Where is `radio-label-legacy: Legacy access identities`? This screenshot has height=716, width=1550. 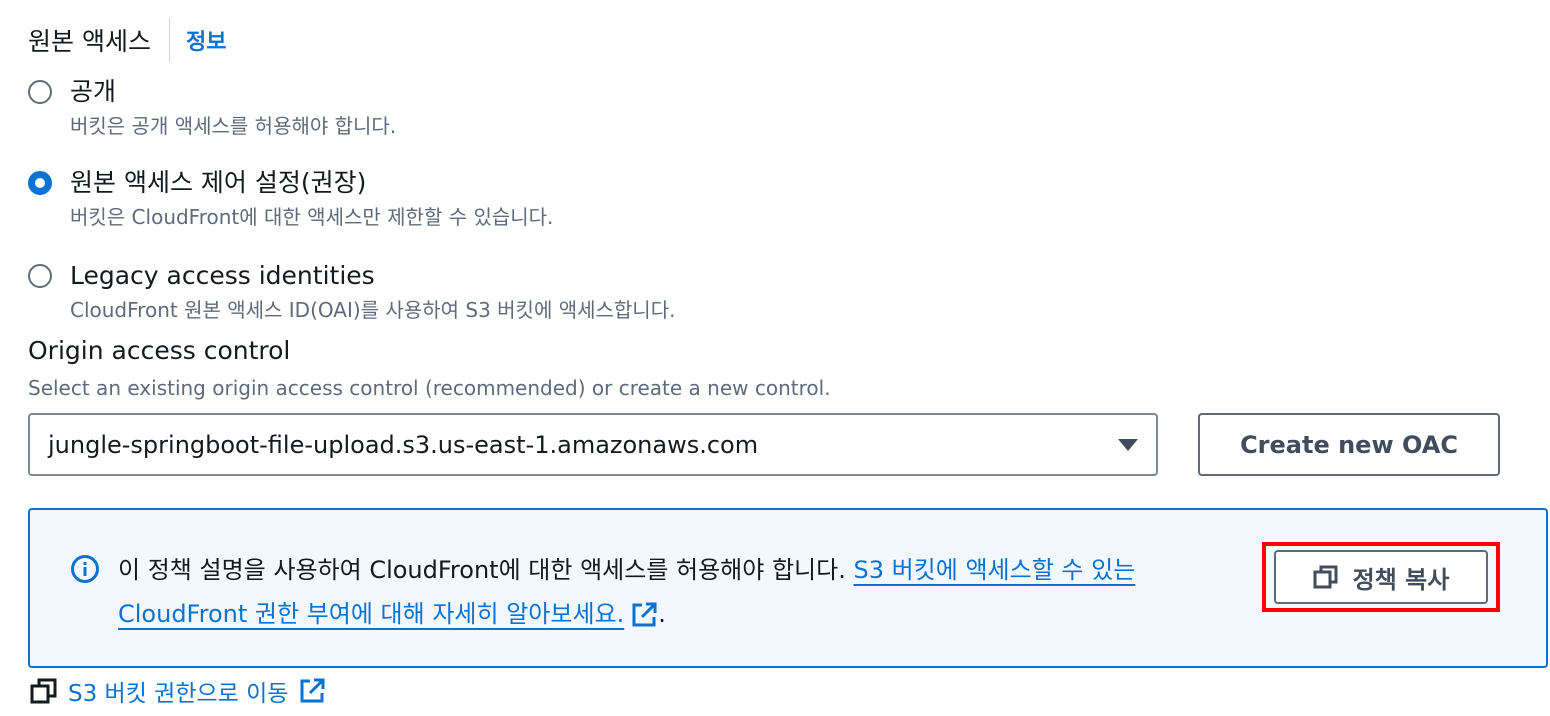
radio-label-legacy: Legacy access identities is located at coordinates (222, 275).